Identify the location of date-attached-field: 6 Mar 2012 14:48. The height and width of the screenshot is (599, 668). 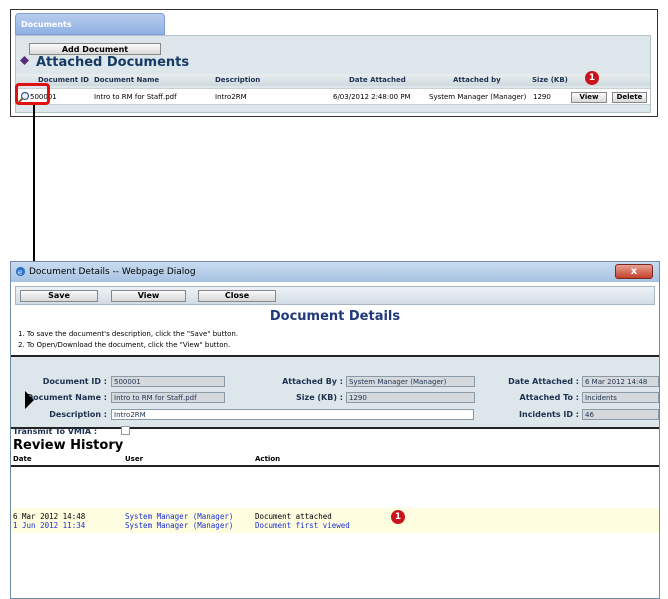
(620, 381).